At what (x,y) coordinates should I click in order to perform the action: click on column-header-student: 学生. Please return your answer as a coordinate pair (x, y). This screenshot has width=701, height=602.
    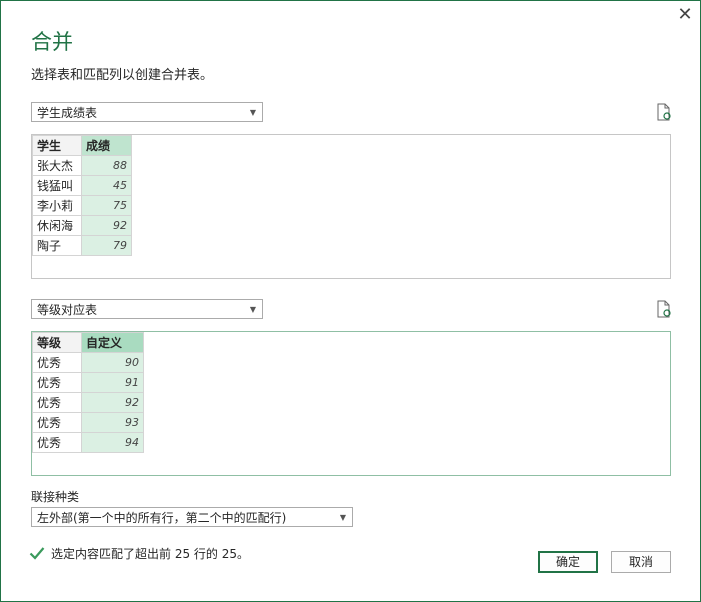
    Looking at the image, I should click on (57, 145).